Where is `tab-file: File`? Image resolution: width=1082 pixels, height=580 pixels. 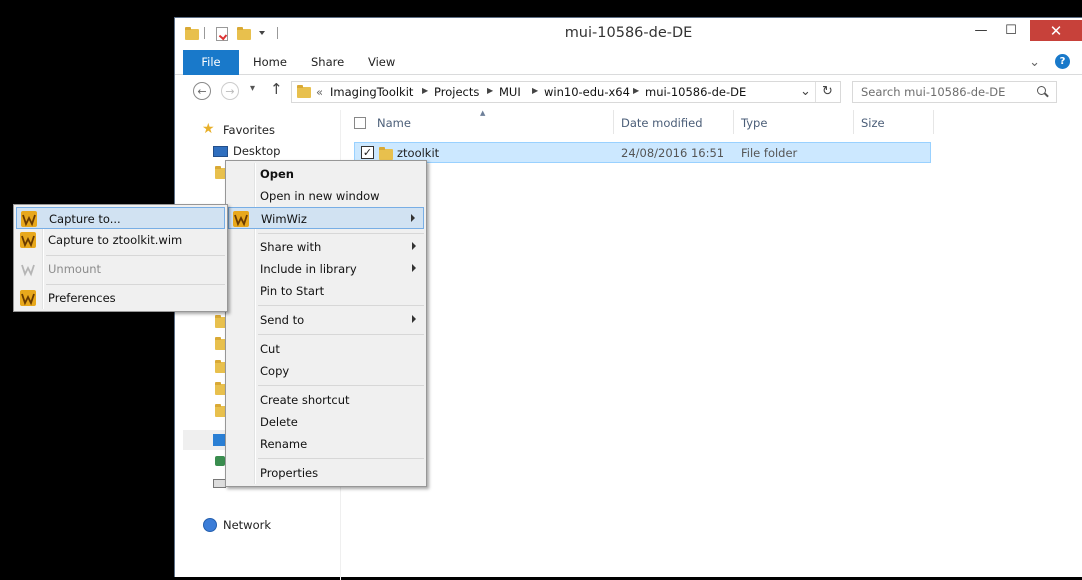
tab-file: File is located at coordinates (211, 62).